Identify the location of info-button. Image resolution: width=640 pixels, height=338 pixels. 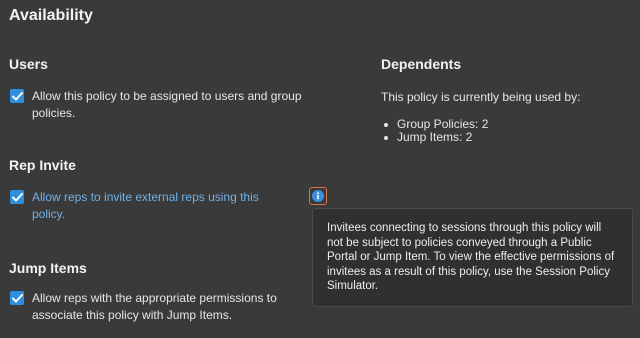
(318, 196).